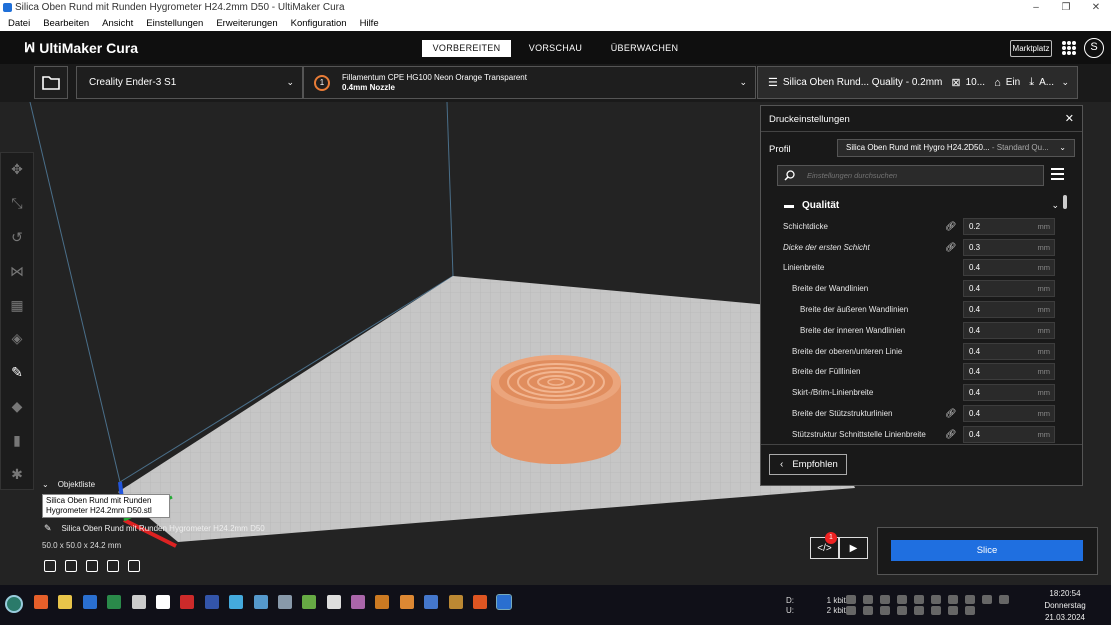 The width and height of the screenshot is (1111, 625). I want to click on menu-konfiguration: Konfiguration, so click(319, 23).